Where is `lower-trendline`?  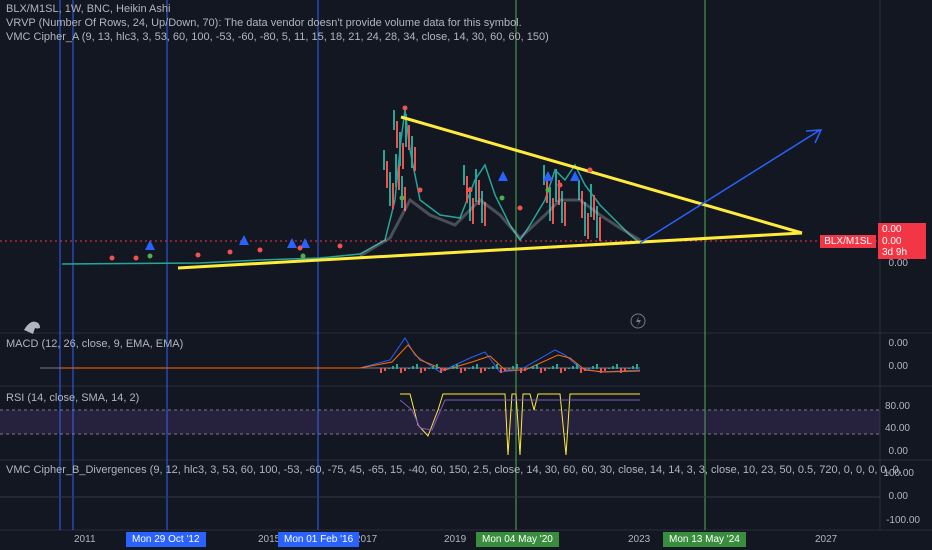
lower-trendline is located at coordinates (490, 250).